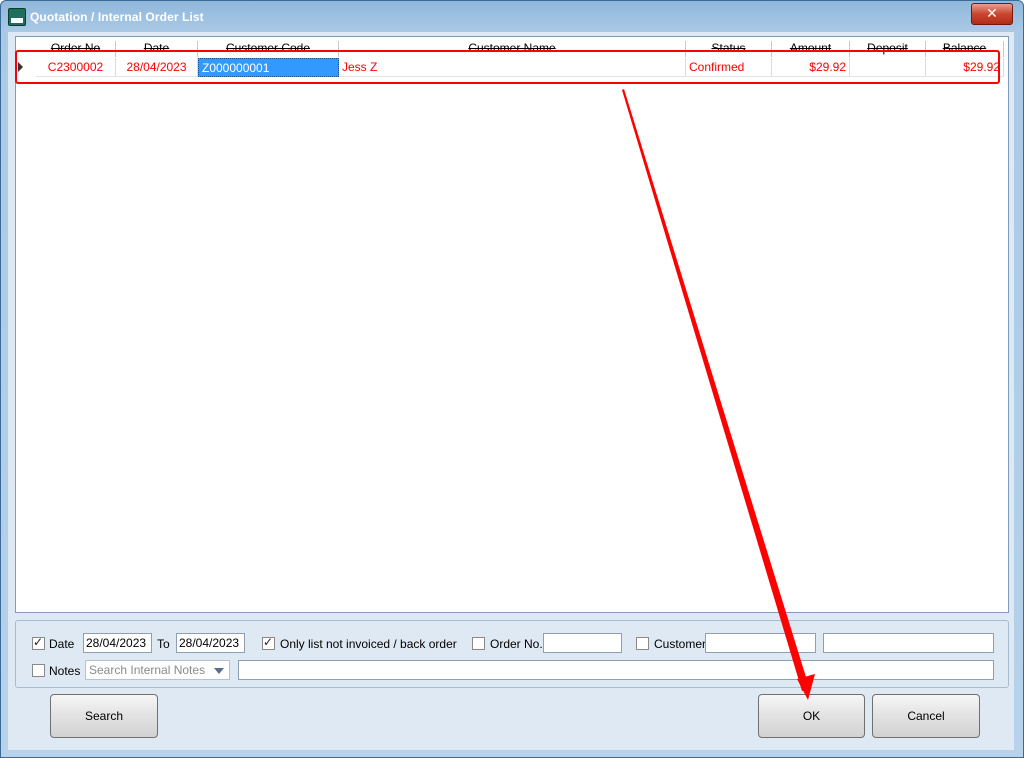 The image size is (1024, 758). I want to click on customer-checkbox, so click(642, 643).